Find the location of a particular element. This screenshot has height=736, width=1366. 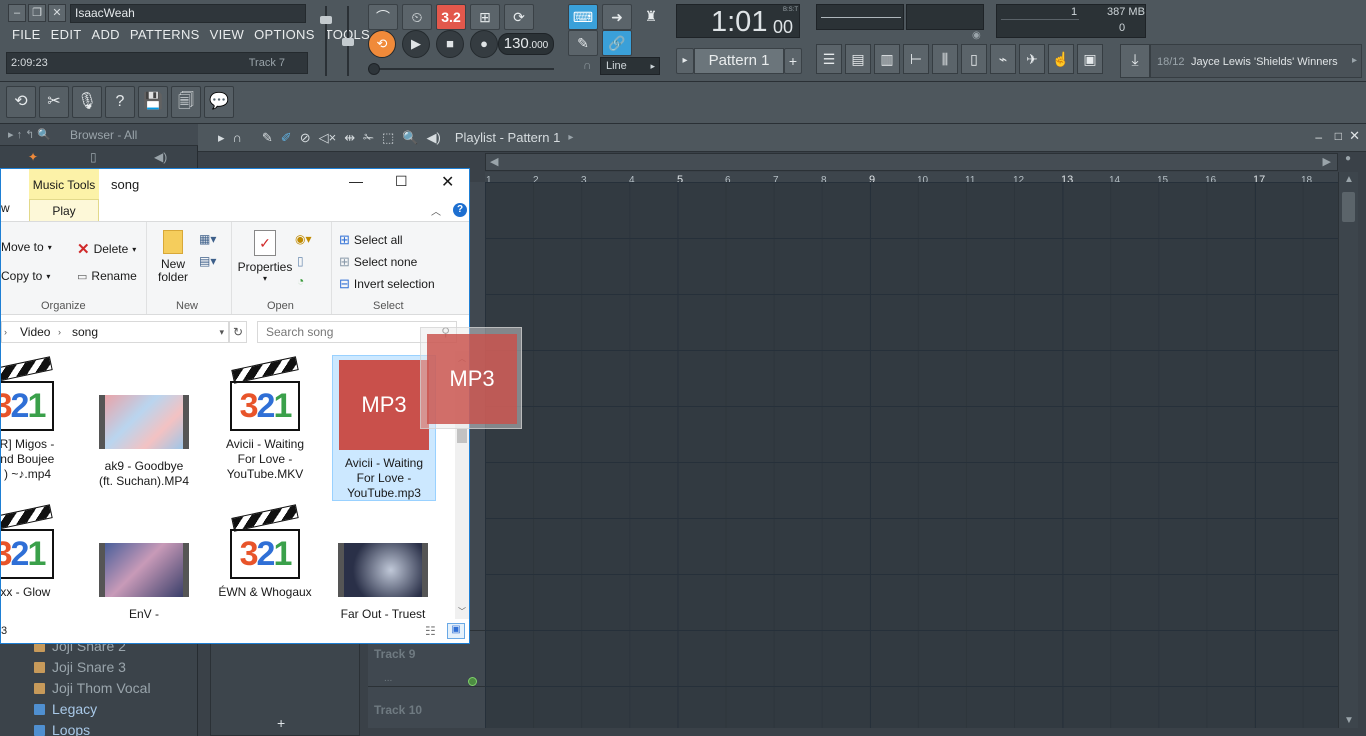

playlist-title: Playlist - Pattern 1 is located at coordinates (508, 137).